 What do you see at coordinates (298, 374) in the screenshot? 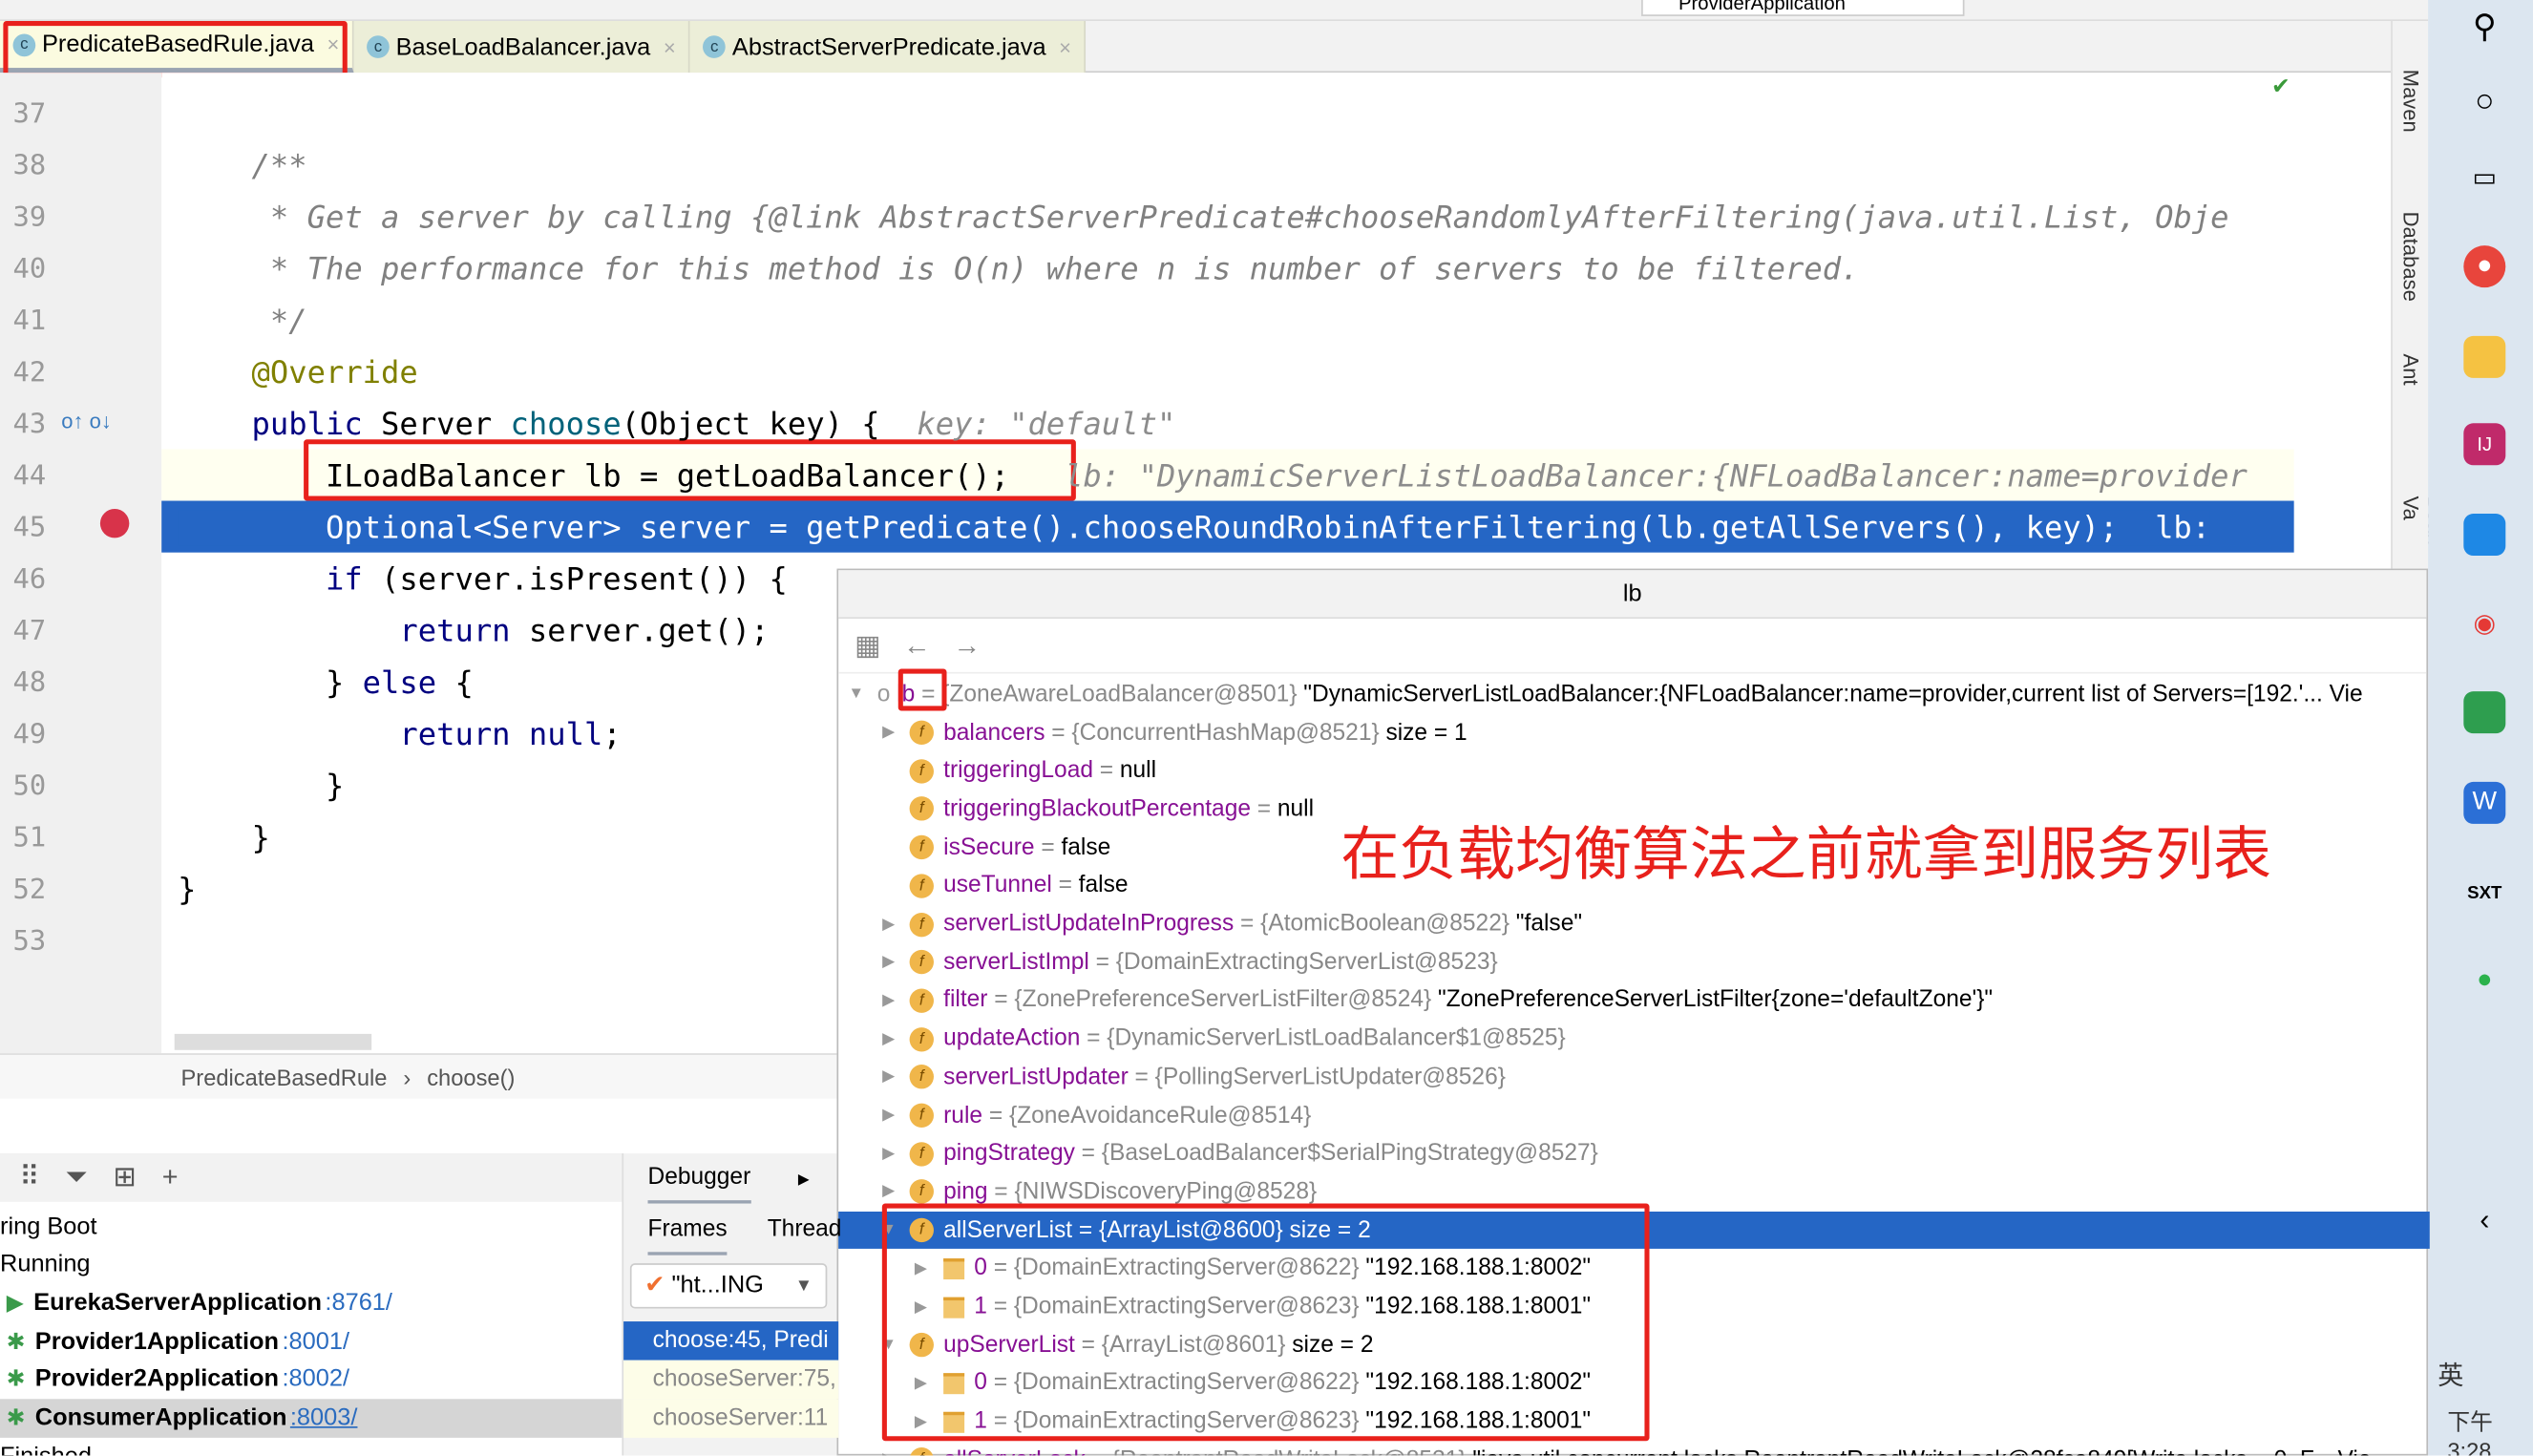
I see `code-line: @Override` at bounding box center [298, 374].